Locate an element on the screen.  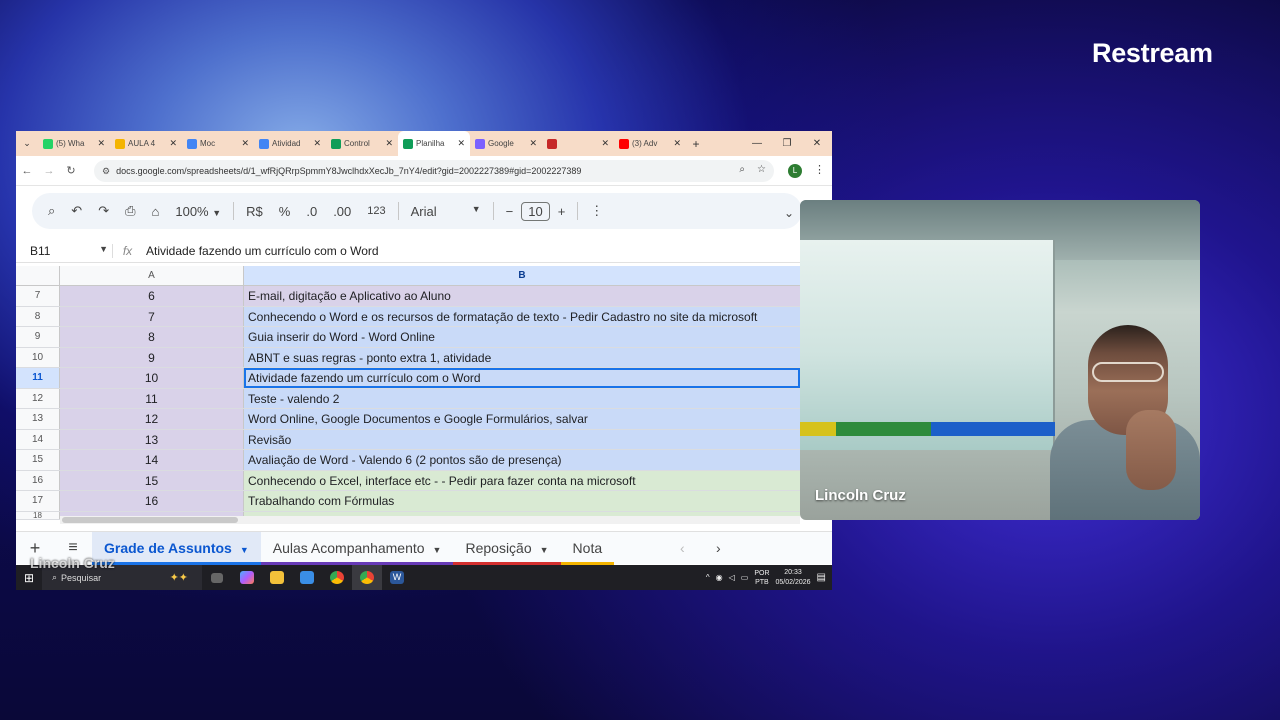
cell-a: 15 is located at coordinates (152, 480).